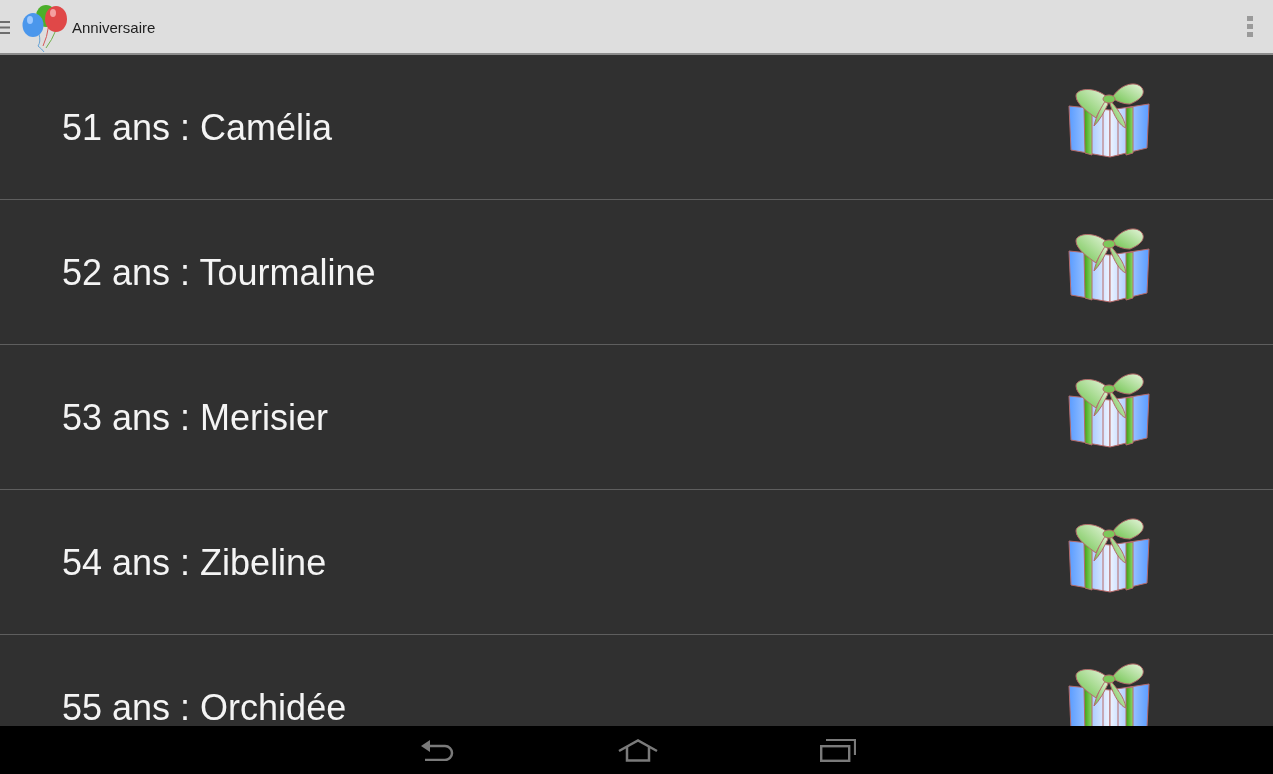 The width and height of the screenshot is (1273, 774). I want to click on home-button, so click(637, 750).